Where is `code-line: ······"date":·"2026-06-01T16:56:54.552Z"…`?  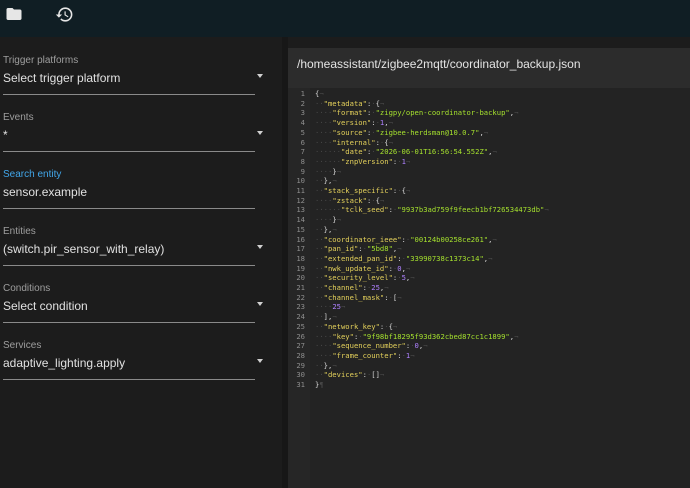 code-line: ······"date":·"2026-06-01T16:56:54.552Z"… is located at coordinates (406, 152).